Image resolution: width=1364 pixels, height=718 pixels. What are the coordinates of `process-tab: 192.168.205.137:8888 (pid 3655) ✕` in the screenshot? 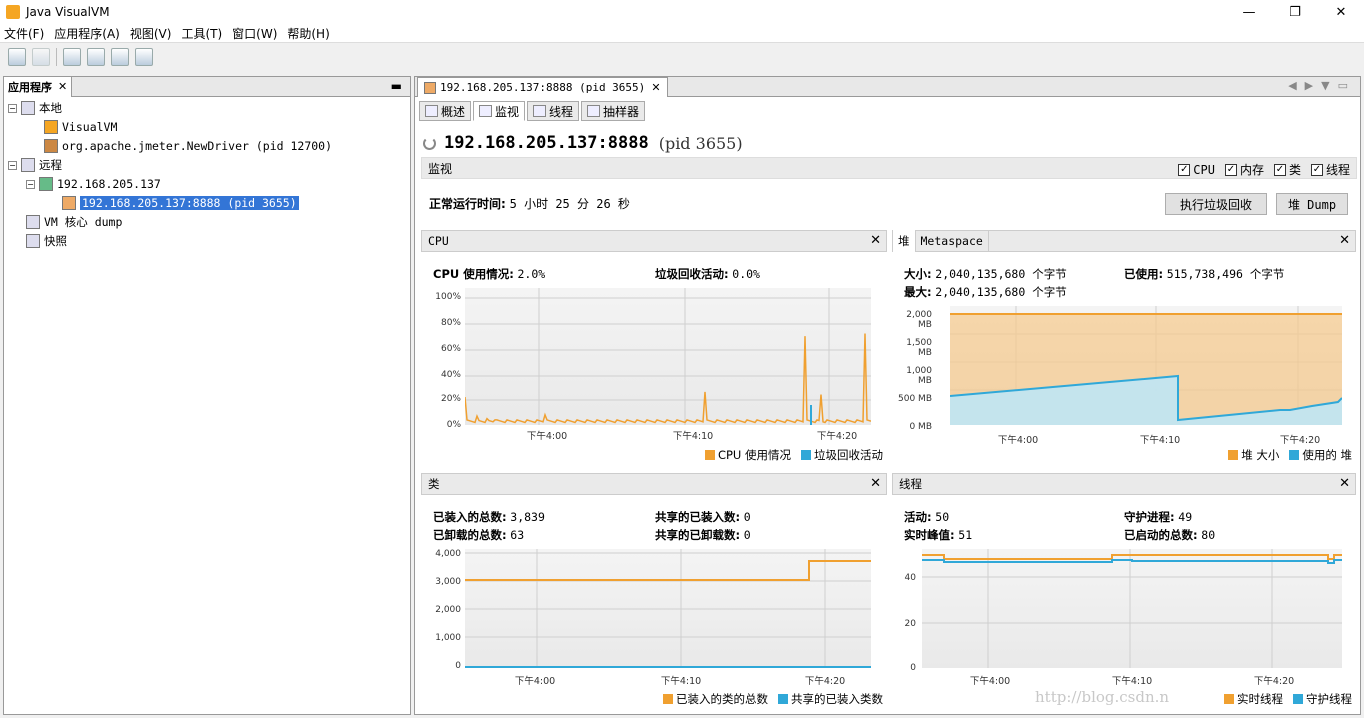 It's located at (542, 87).